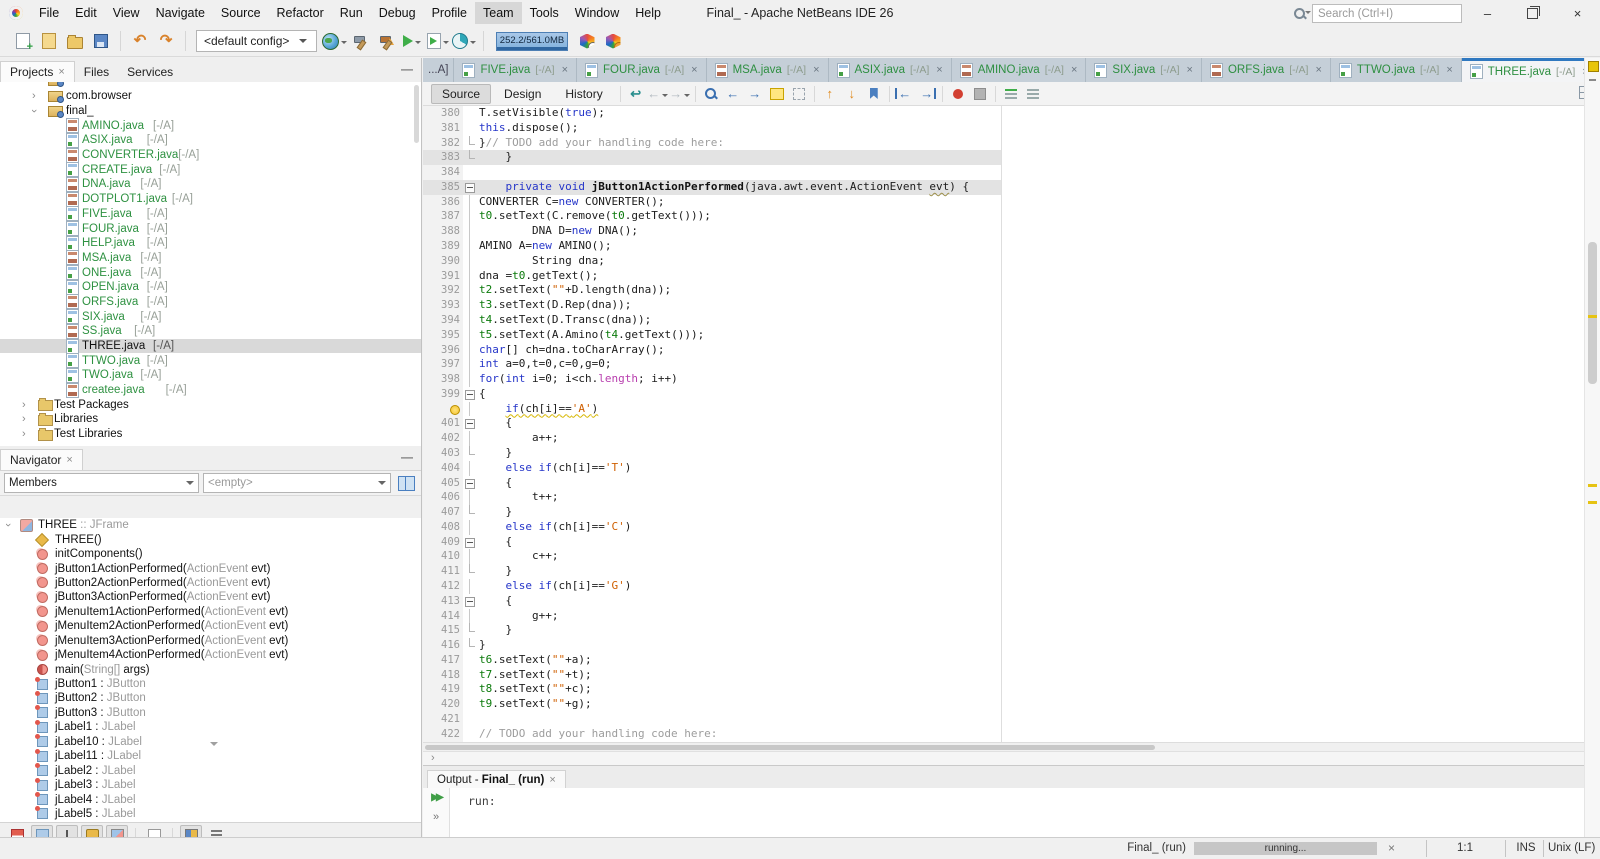 The height and width of the screenshot is (859, 1600). What do you see at coordinates (830, 94) in the screenshot?
I see `previous-bookmark-button: ↑` at bounding box center [830, 94].